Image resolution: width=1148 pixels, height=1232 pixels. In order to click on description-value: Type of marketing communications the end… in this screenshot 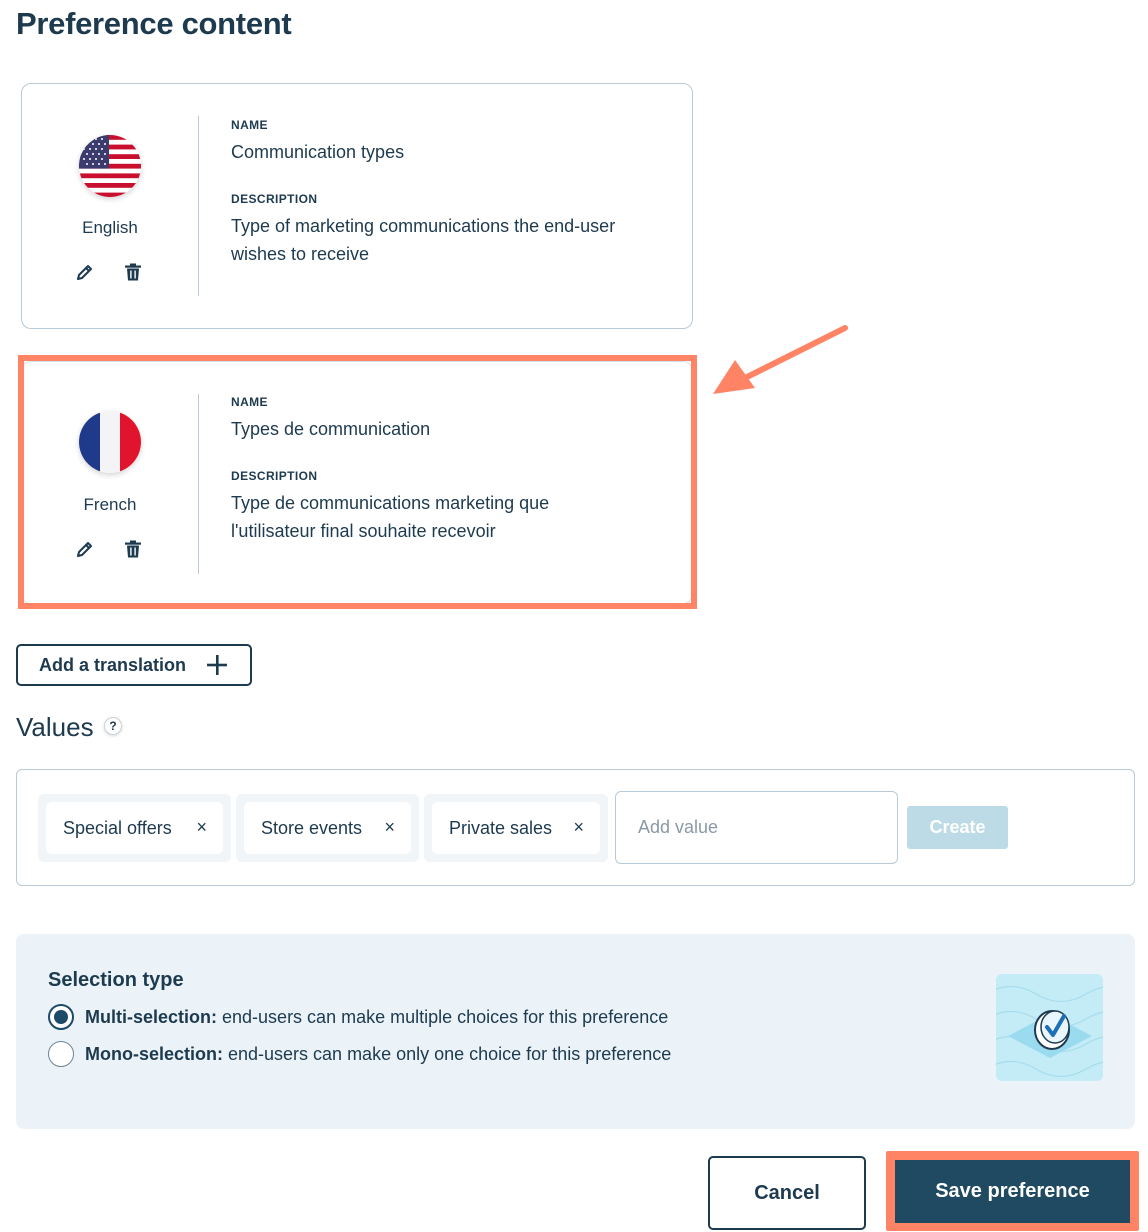, I will do `click(451, 240)`.